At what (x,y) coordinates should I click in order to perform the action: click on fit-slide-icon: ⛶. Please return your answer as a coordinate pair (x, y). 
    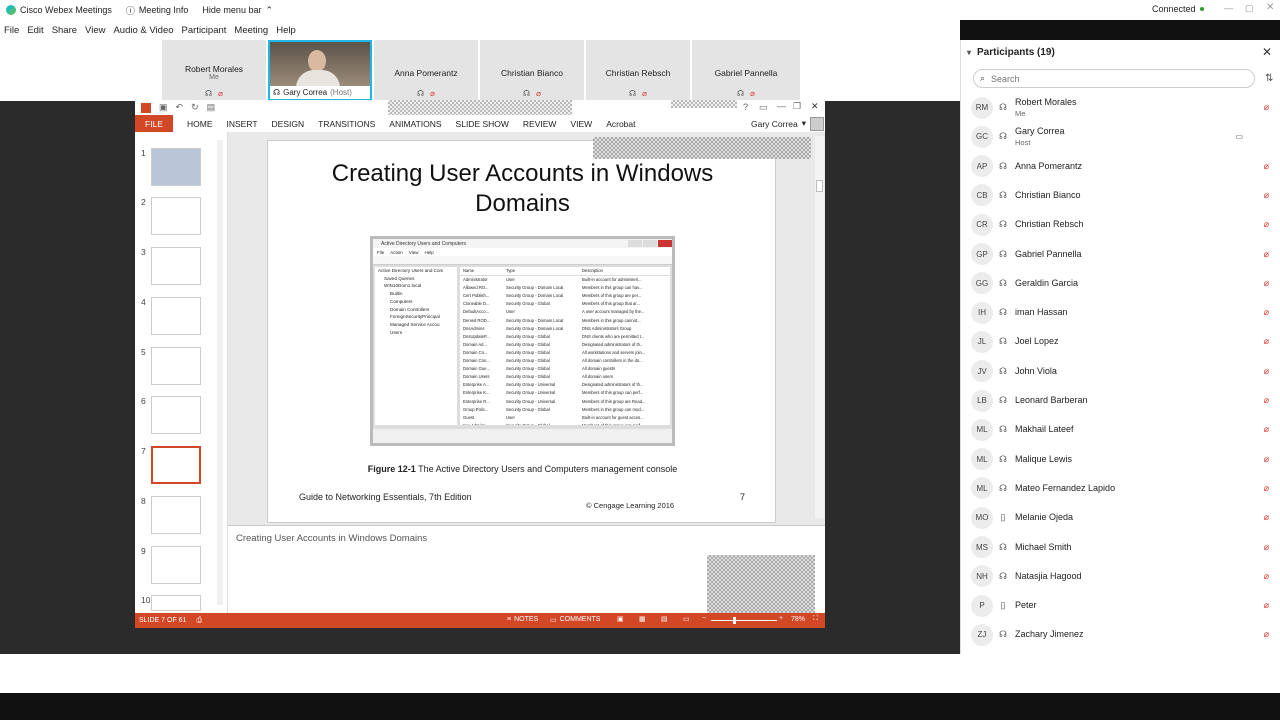
    Looking at the image, I should click on (815, 619).